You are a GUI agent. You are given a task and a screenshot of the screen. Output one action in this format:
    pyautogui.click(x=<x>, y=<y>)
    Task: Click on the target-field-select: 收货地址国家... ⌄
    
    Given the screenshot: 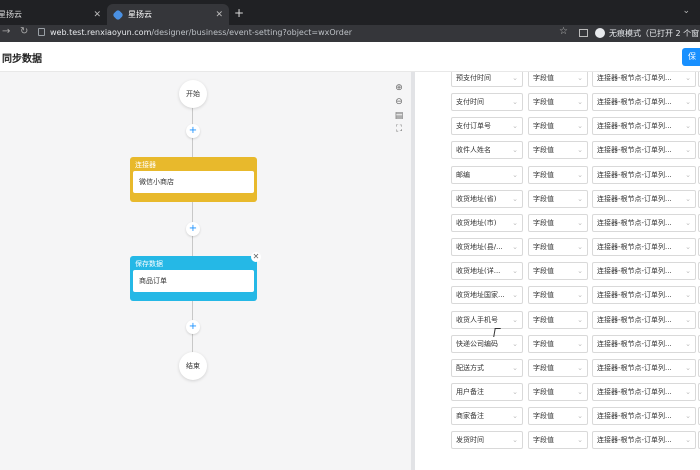 What is the action you would take?
    pyautogui.click(x=487, y=295)
    